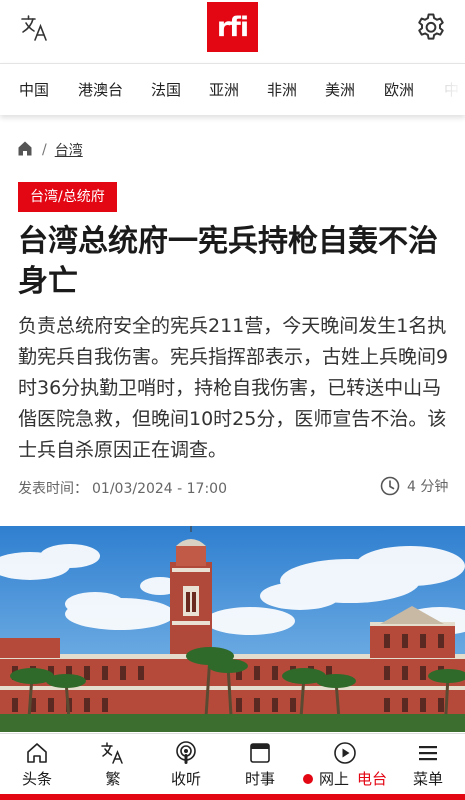 Image resolution: width=465 pixels, height=800 pixels. Describe the element at coordinates (36, 779) in the screenshot. I see `tab-headlines-label: 头条` at that location.